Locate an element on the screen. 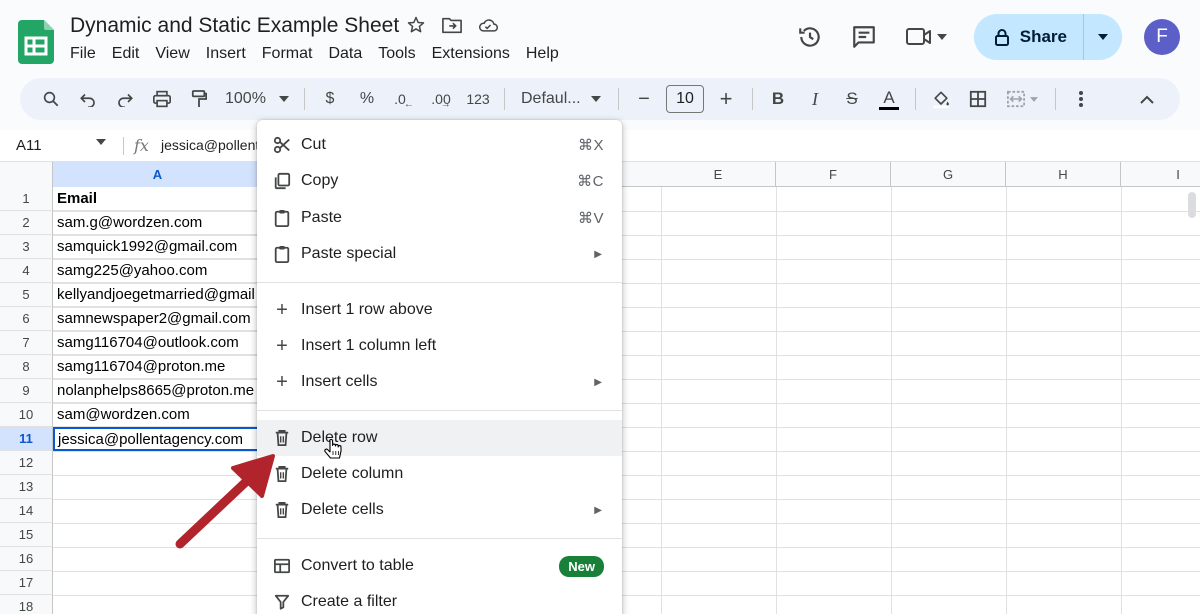  strikethrough-button: S is located at coordinates (852, 99).